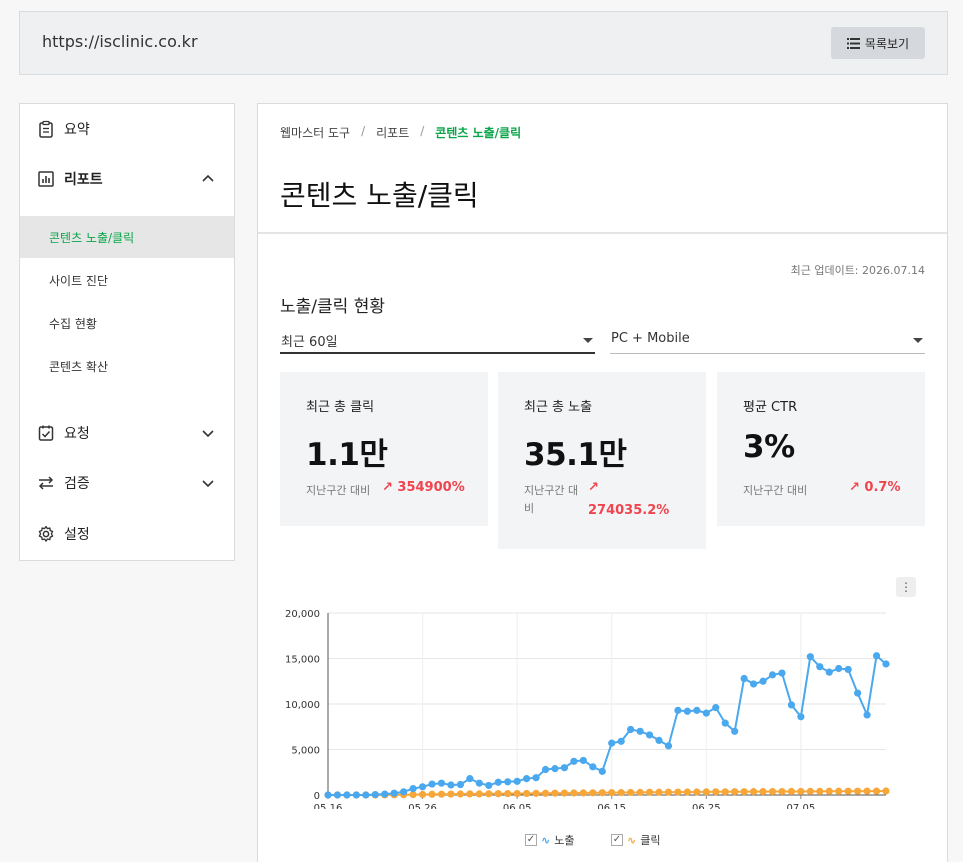  I want to click on stat-card-ctr: 평균 CTR 3% 지난구간 대비 ↗ 0.7%, so click(821, 449).